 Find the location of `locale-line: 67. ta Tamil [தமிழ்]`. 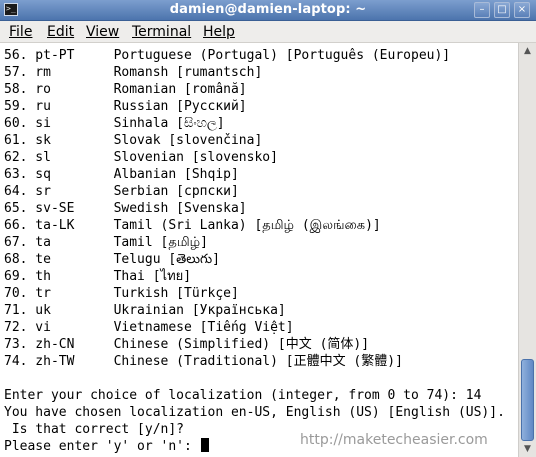

locale-line: 67. ta Tamil [தமிழ்] is located at coordinates (106, 242).